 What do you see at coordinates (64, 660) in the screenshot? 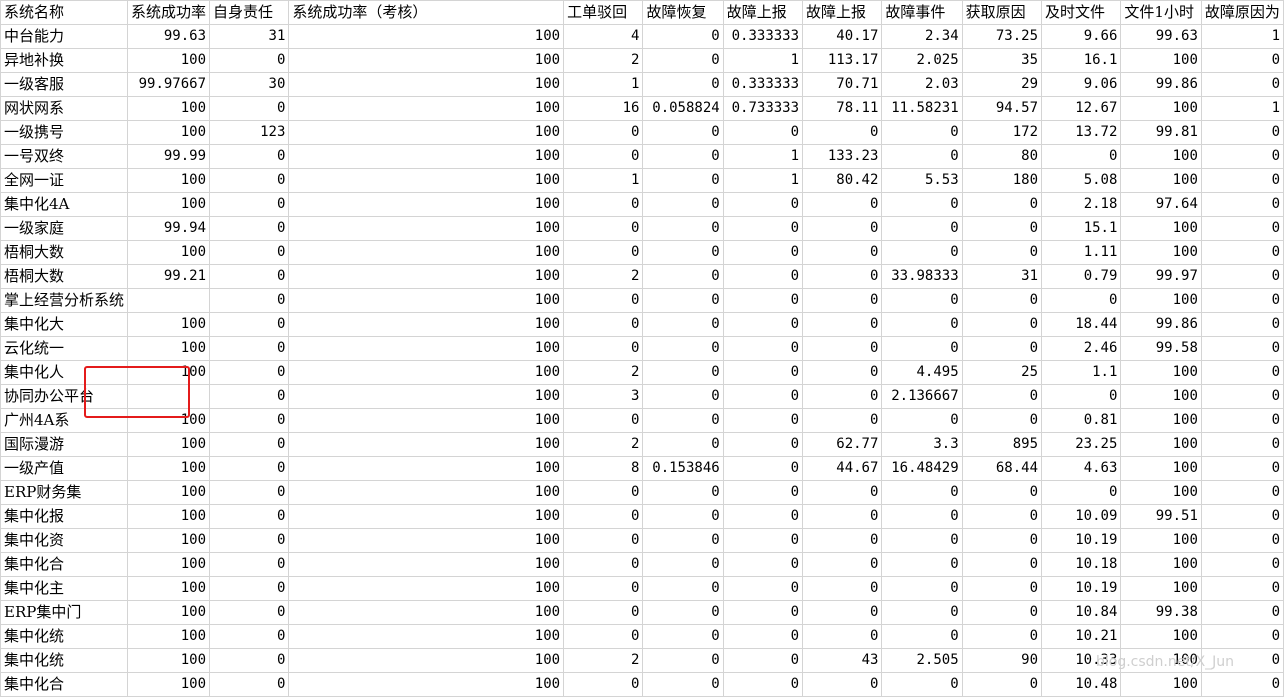
I see `row-name-cell: 集中化统` at bounding box center [64, 660].